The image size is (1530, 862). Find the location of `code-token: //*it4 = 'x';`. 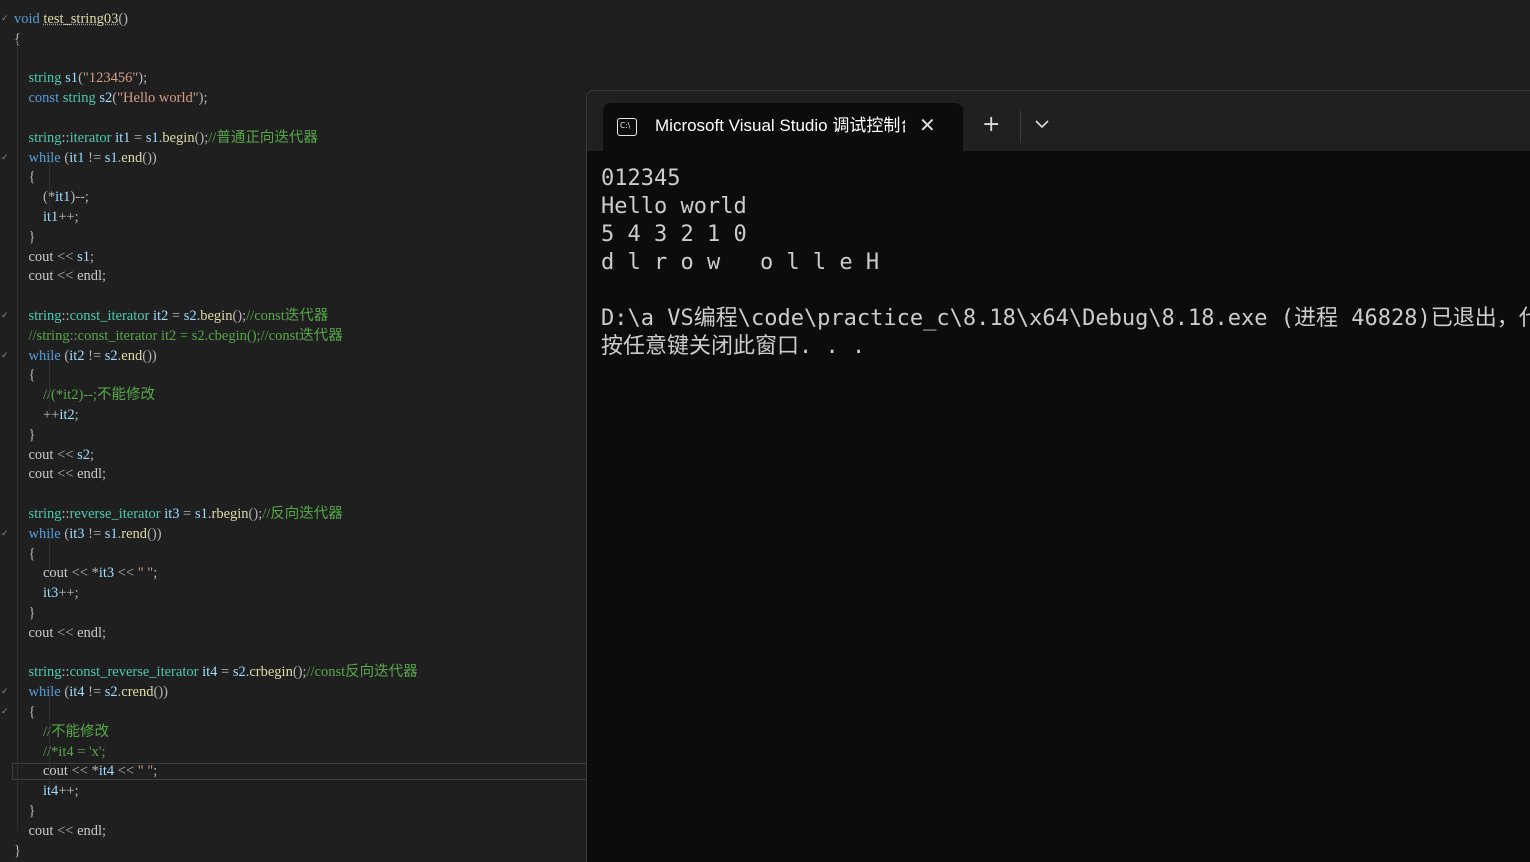

code-token: //*it4 = 'x'; is located at coordinates (74, 751).